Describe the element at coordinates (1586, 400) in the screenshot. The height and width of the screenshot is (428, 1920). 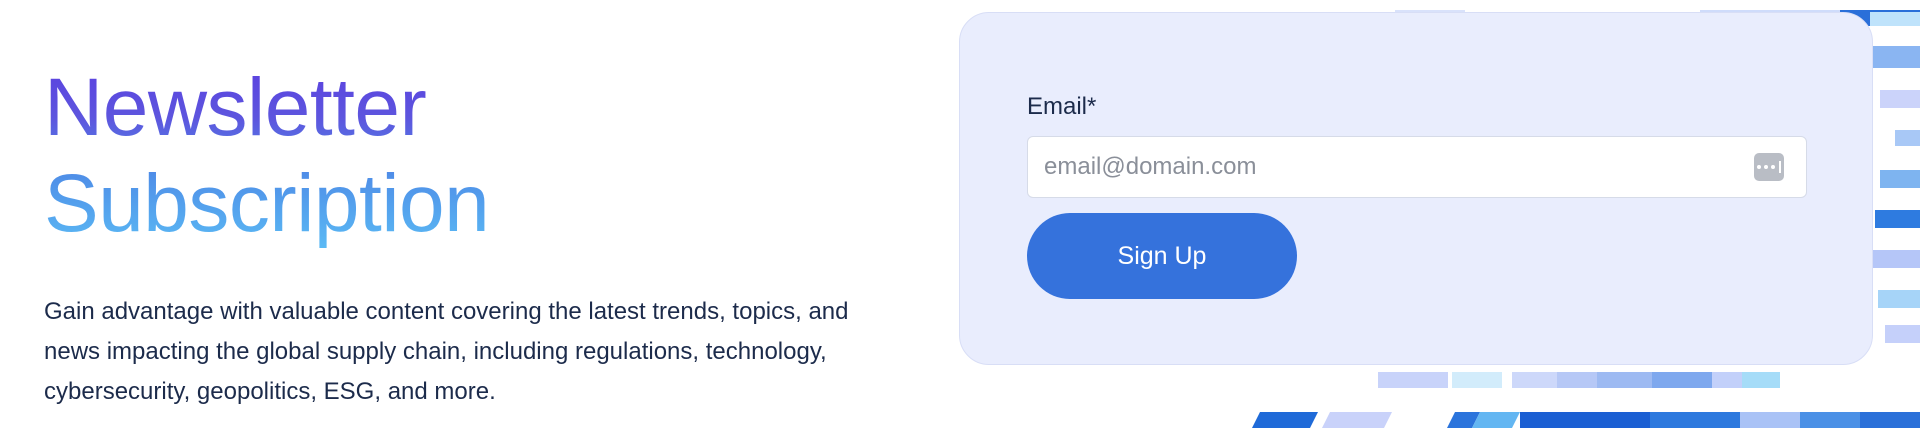
I see `bottom-stripes` at that location.